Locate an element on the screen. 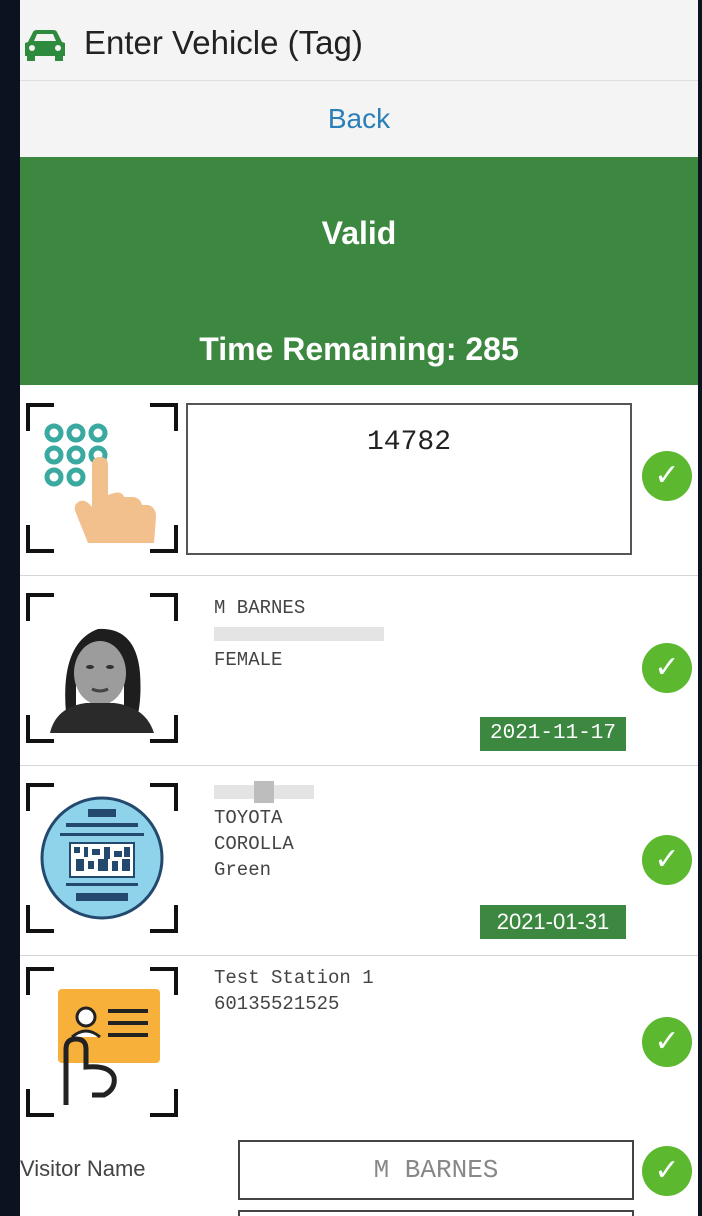  code-check-icon: ✓ is located at coordinates (667, 476).